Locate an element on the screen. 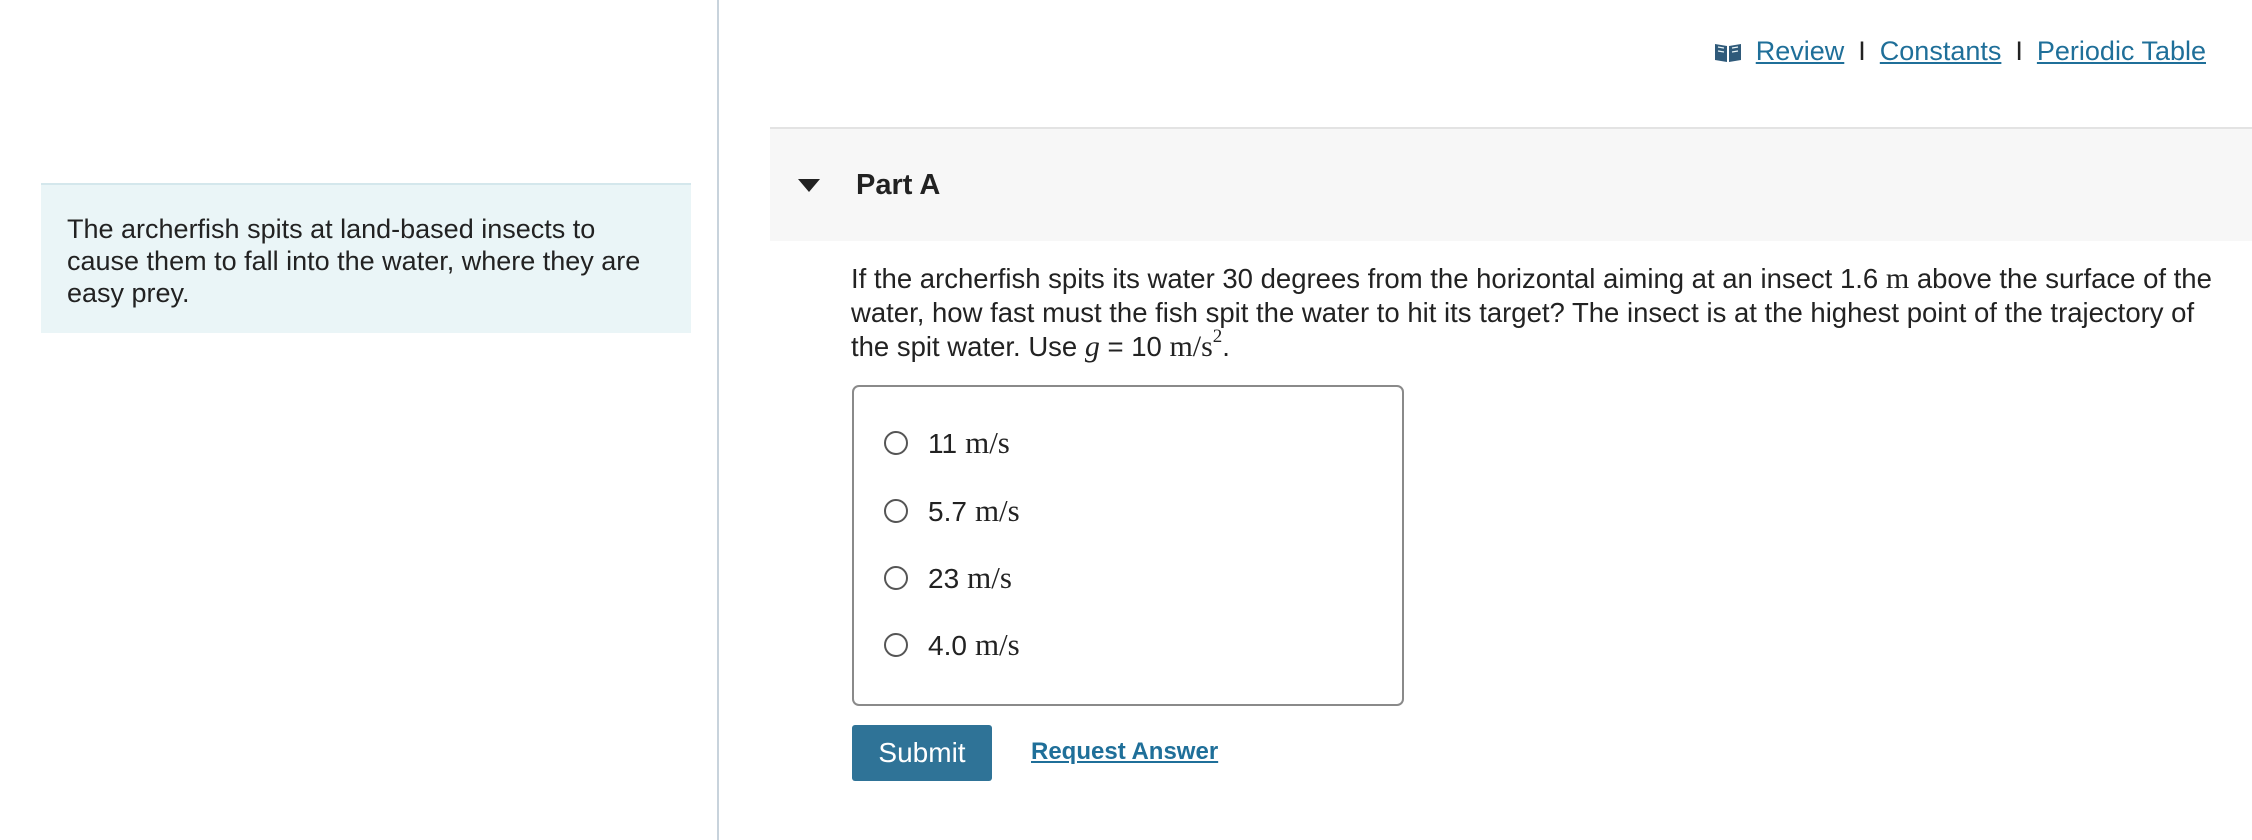  gravity-unit-base: m/s is located at coordinates (1191, 346).